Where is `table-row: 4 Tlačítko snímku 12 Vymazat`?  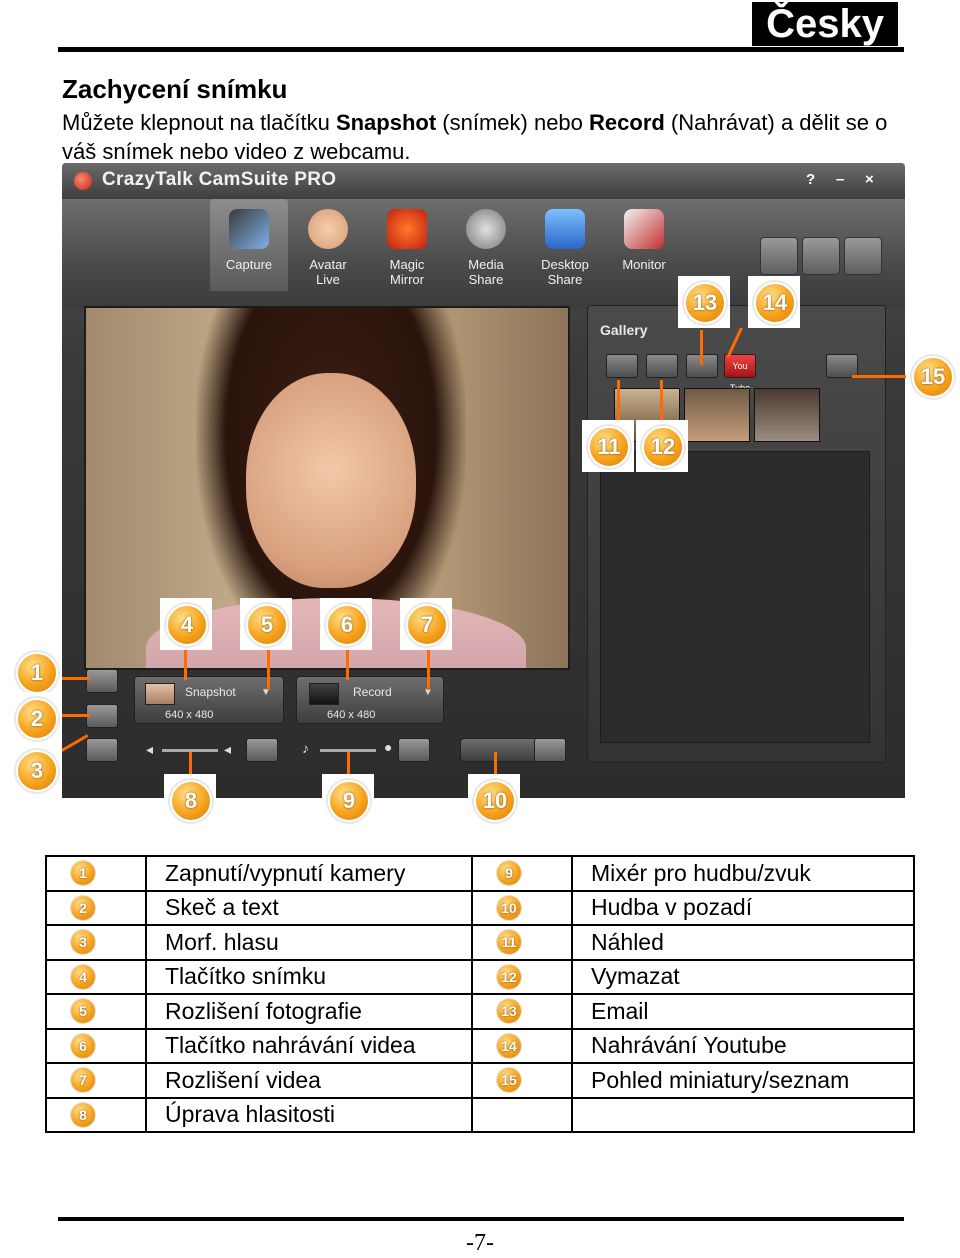
table-row: 4 Tlačítko snímku 12 Vymazat is located at coordinates (480, 976).